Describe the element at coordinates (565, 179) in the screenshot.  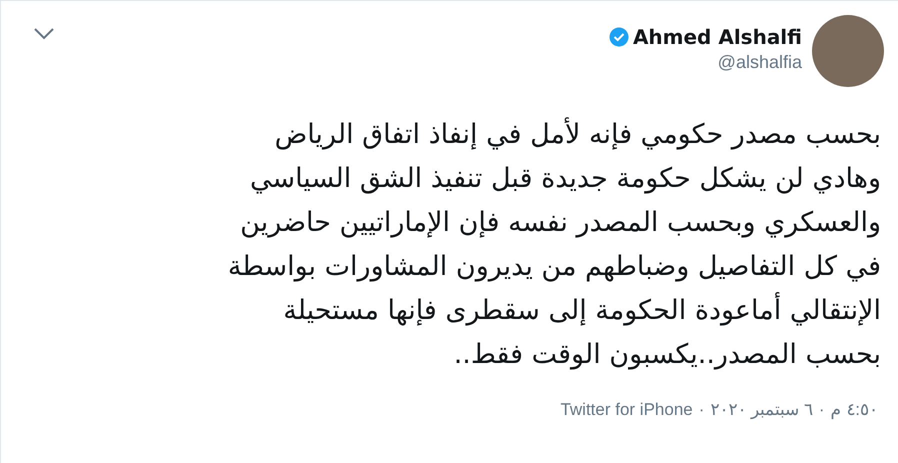
I see `tweet-text-line: وهادي لن يشكل حكومة جديدة قبل تنفيذ الشق السياسي` at that location.